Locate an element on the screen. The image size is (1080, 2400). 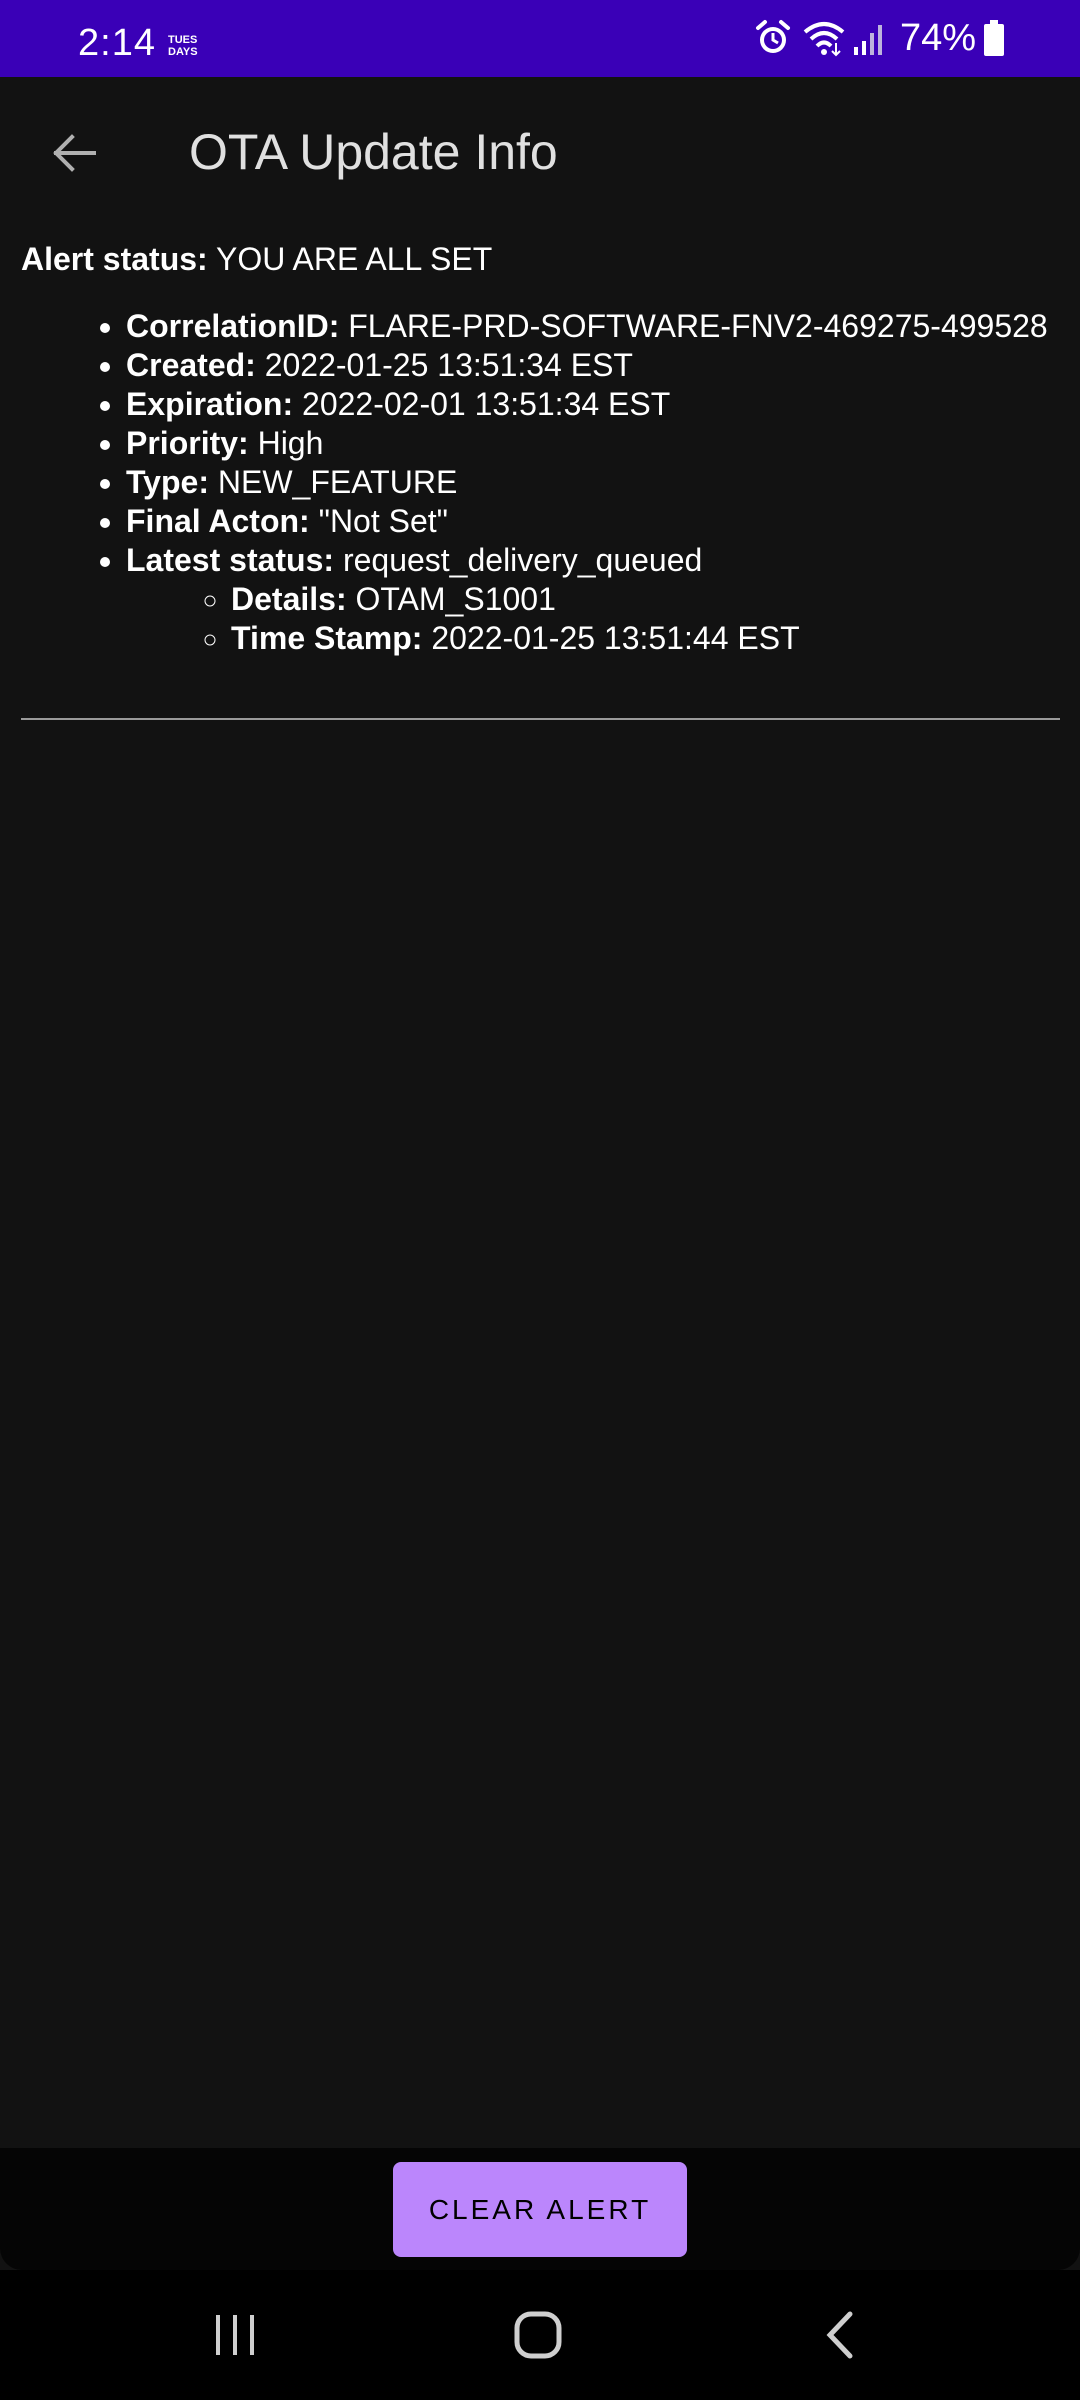
item-value: NEW_FEATURE is located at coordinates (337, 482).